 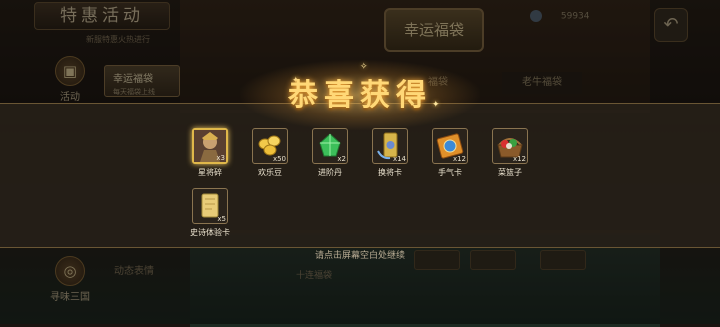 What do you see at coordinates (210, 146) in the screenshot?
I see `general-portrait-icon: x3` at bounding box center [210, 146].